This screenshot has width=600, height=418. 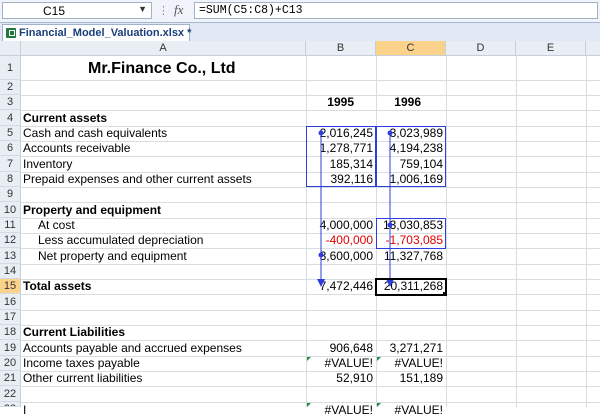 I want to click on cell-b12: -400,000, so click(x=339, y=240).